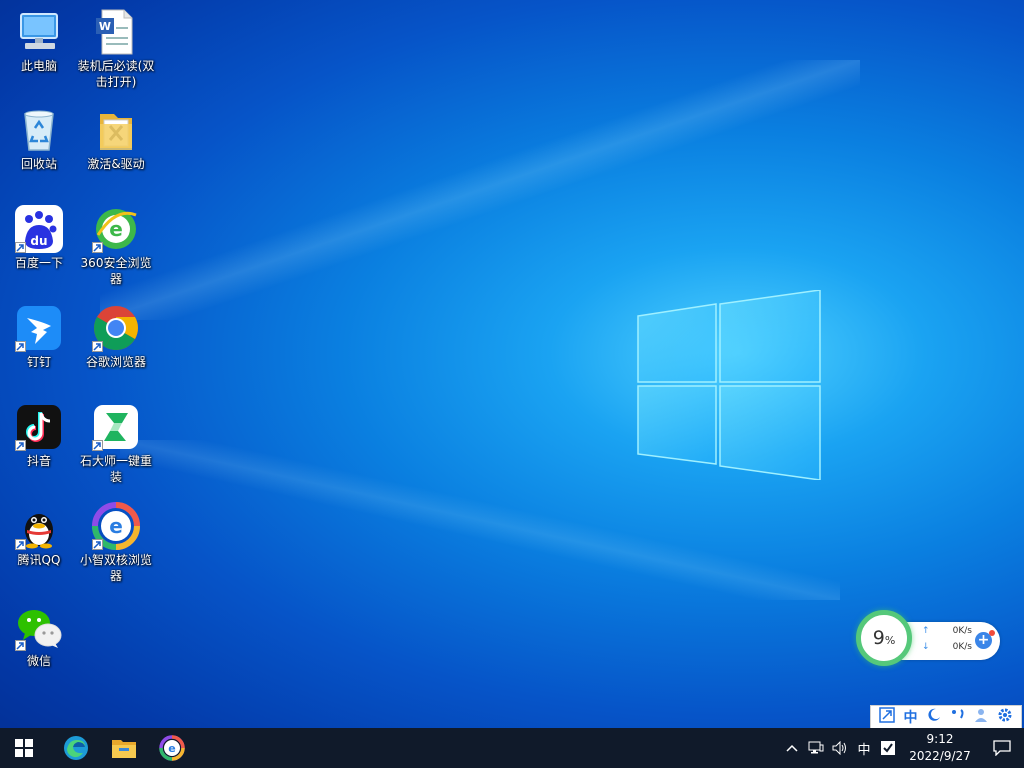  I want to click on ime-toolbar: 中, so click(946, 717).